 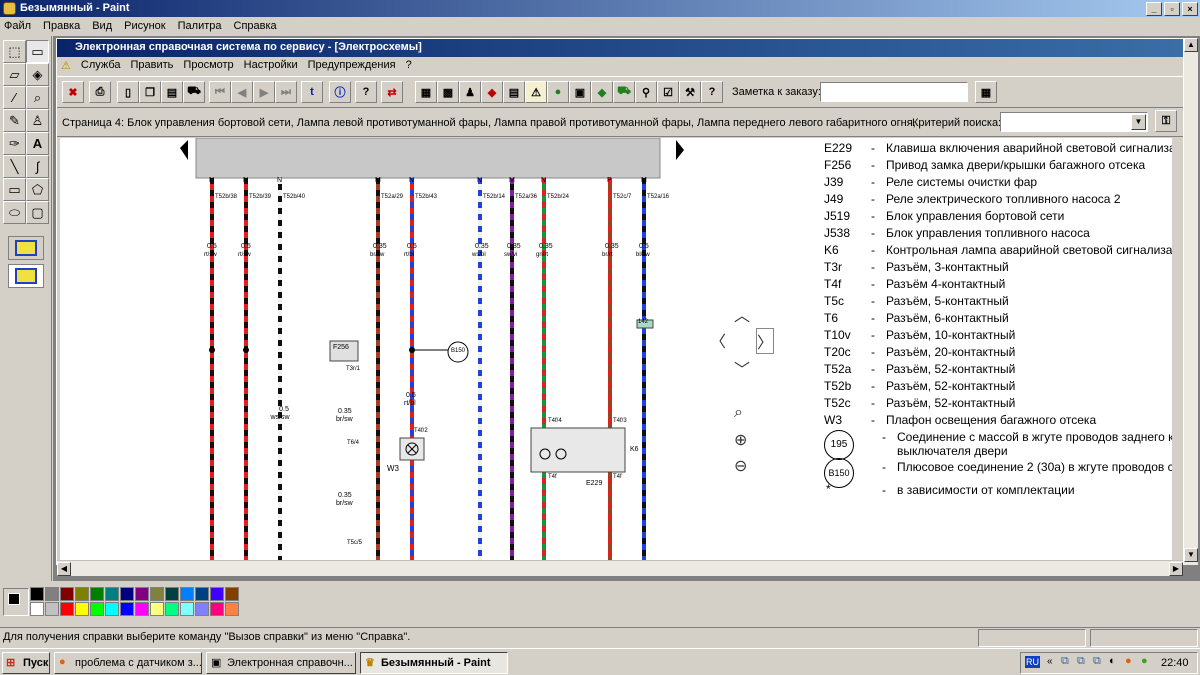 I want to click on zoom-in-icon: ⊕, so click(x=740, y=440).